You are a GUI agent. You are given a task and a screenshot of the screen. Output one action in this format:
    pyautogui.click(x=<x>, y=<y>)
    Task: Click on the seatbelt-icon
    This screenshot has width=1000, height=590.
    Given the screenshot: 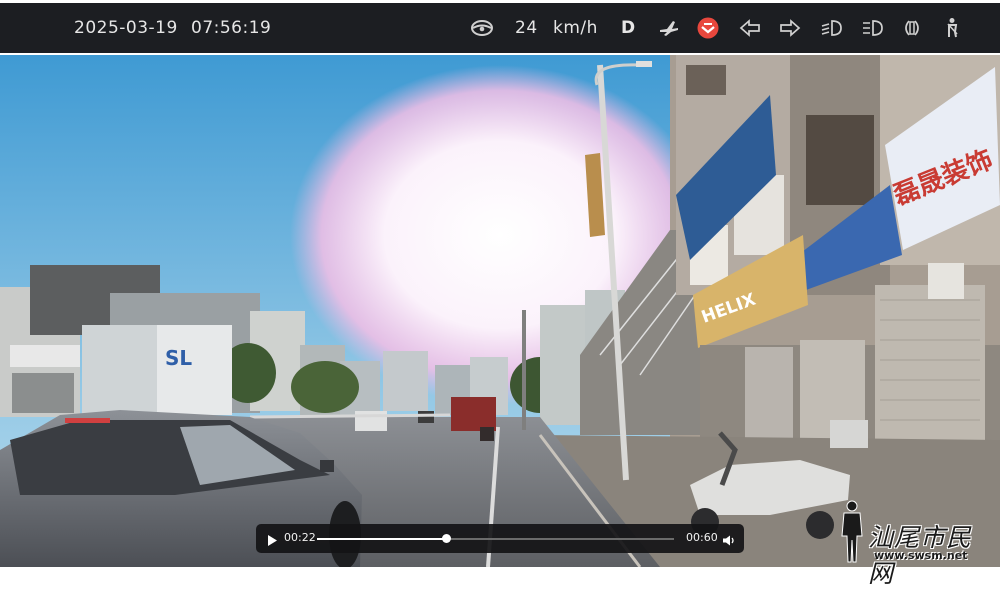 What is the action you would take?
    pyautogui.click(x=952, y=28)
    